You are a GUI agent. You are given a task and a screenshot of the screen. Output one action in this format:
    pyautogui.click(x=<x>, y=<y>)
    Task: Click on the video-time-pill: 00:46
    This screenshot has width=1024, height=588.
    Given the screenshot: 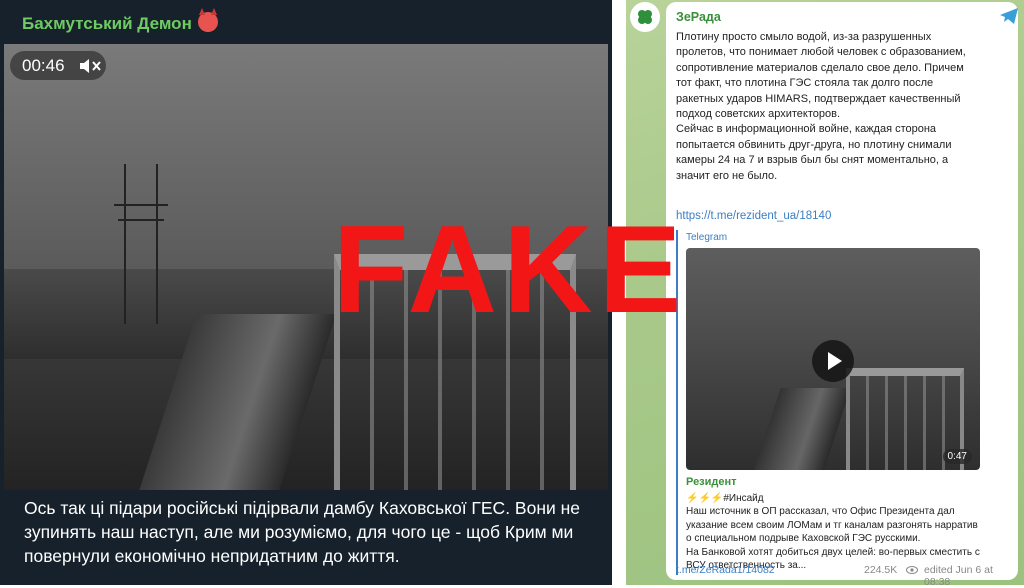 What is the action you would take?
    pyautogui.click(x=58, y=65)
    